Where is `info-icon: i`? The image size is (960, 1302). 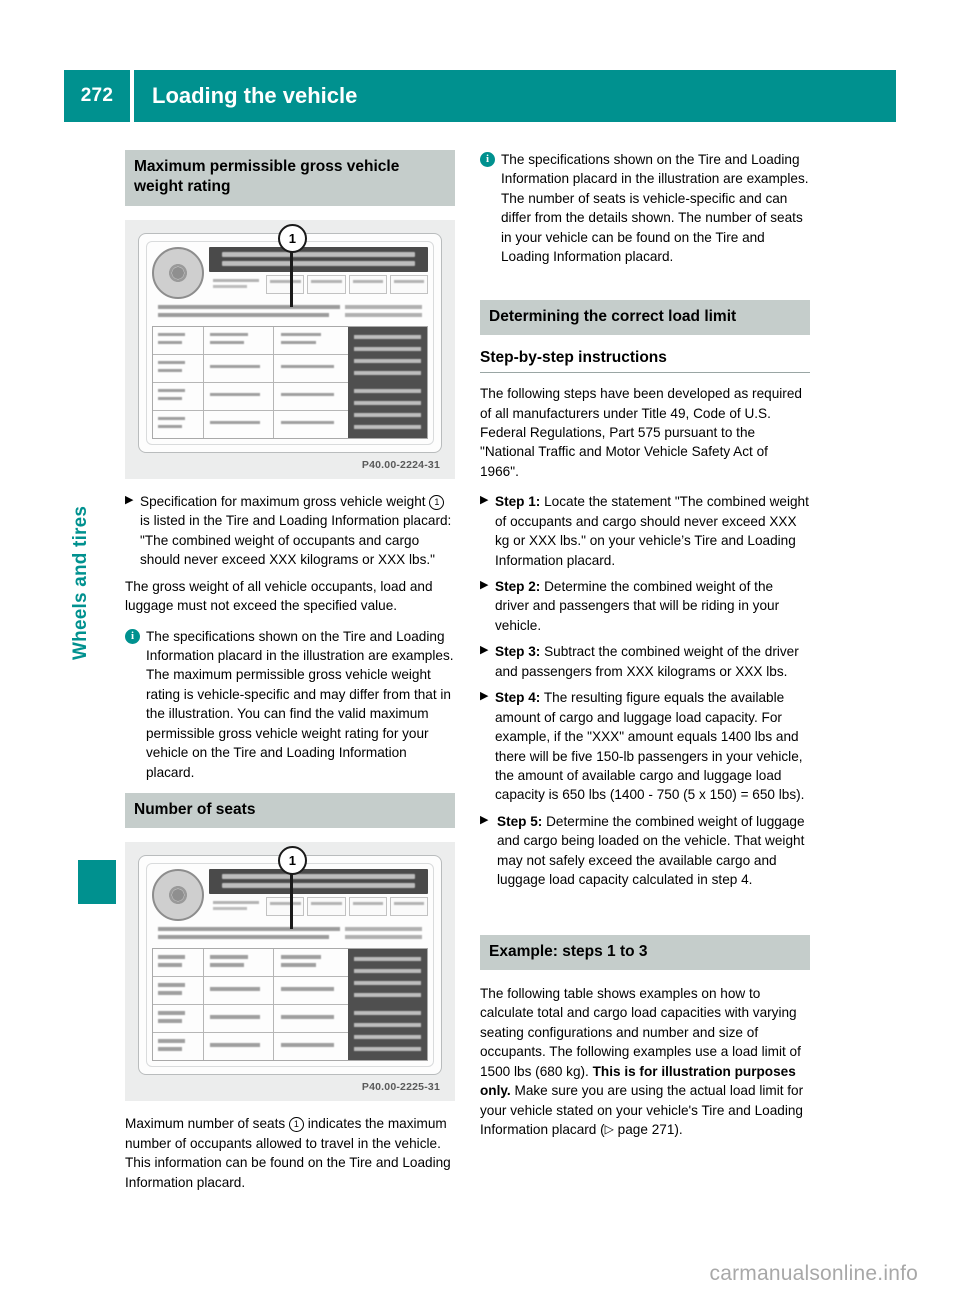 info-icon: i is located at coordinates (132, 636).